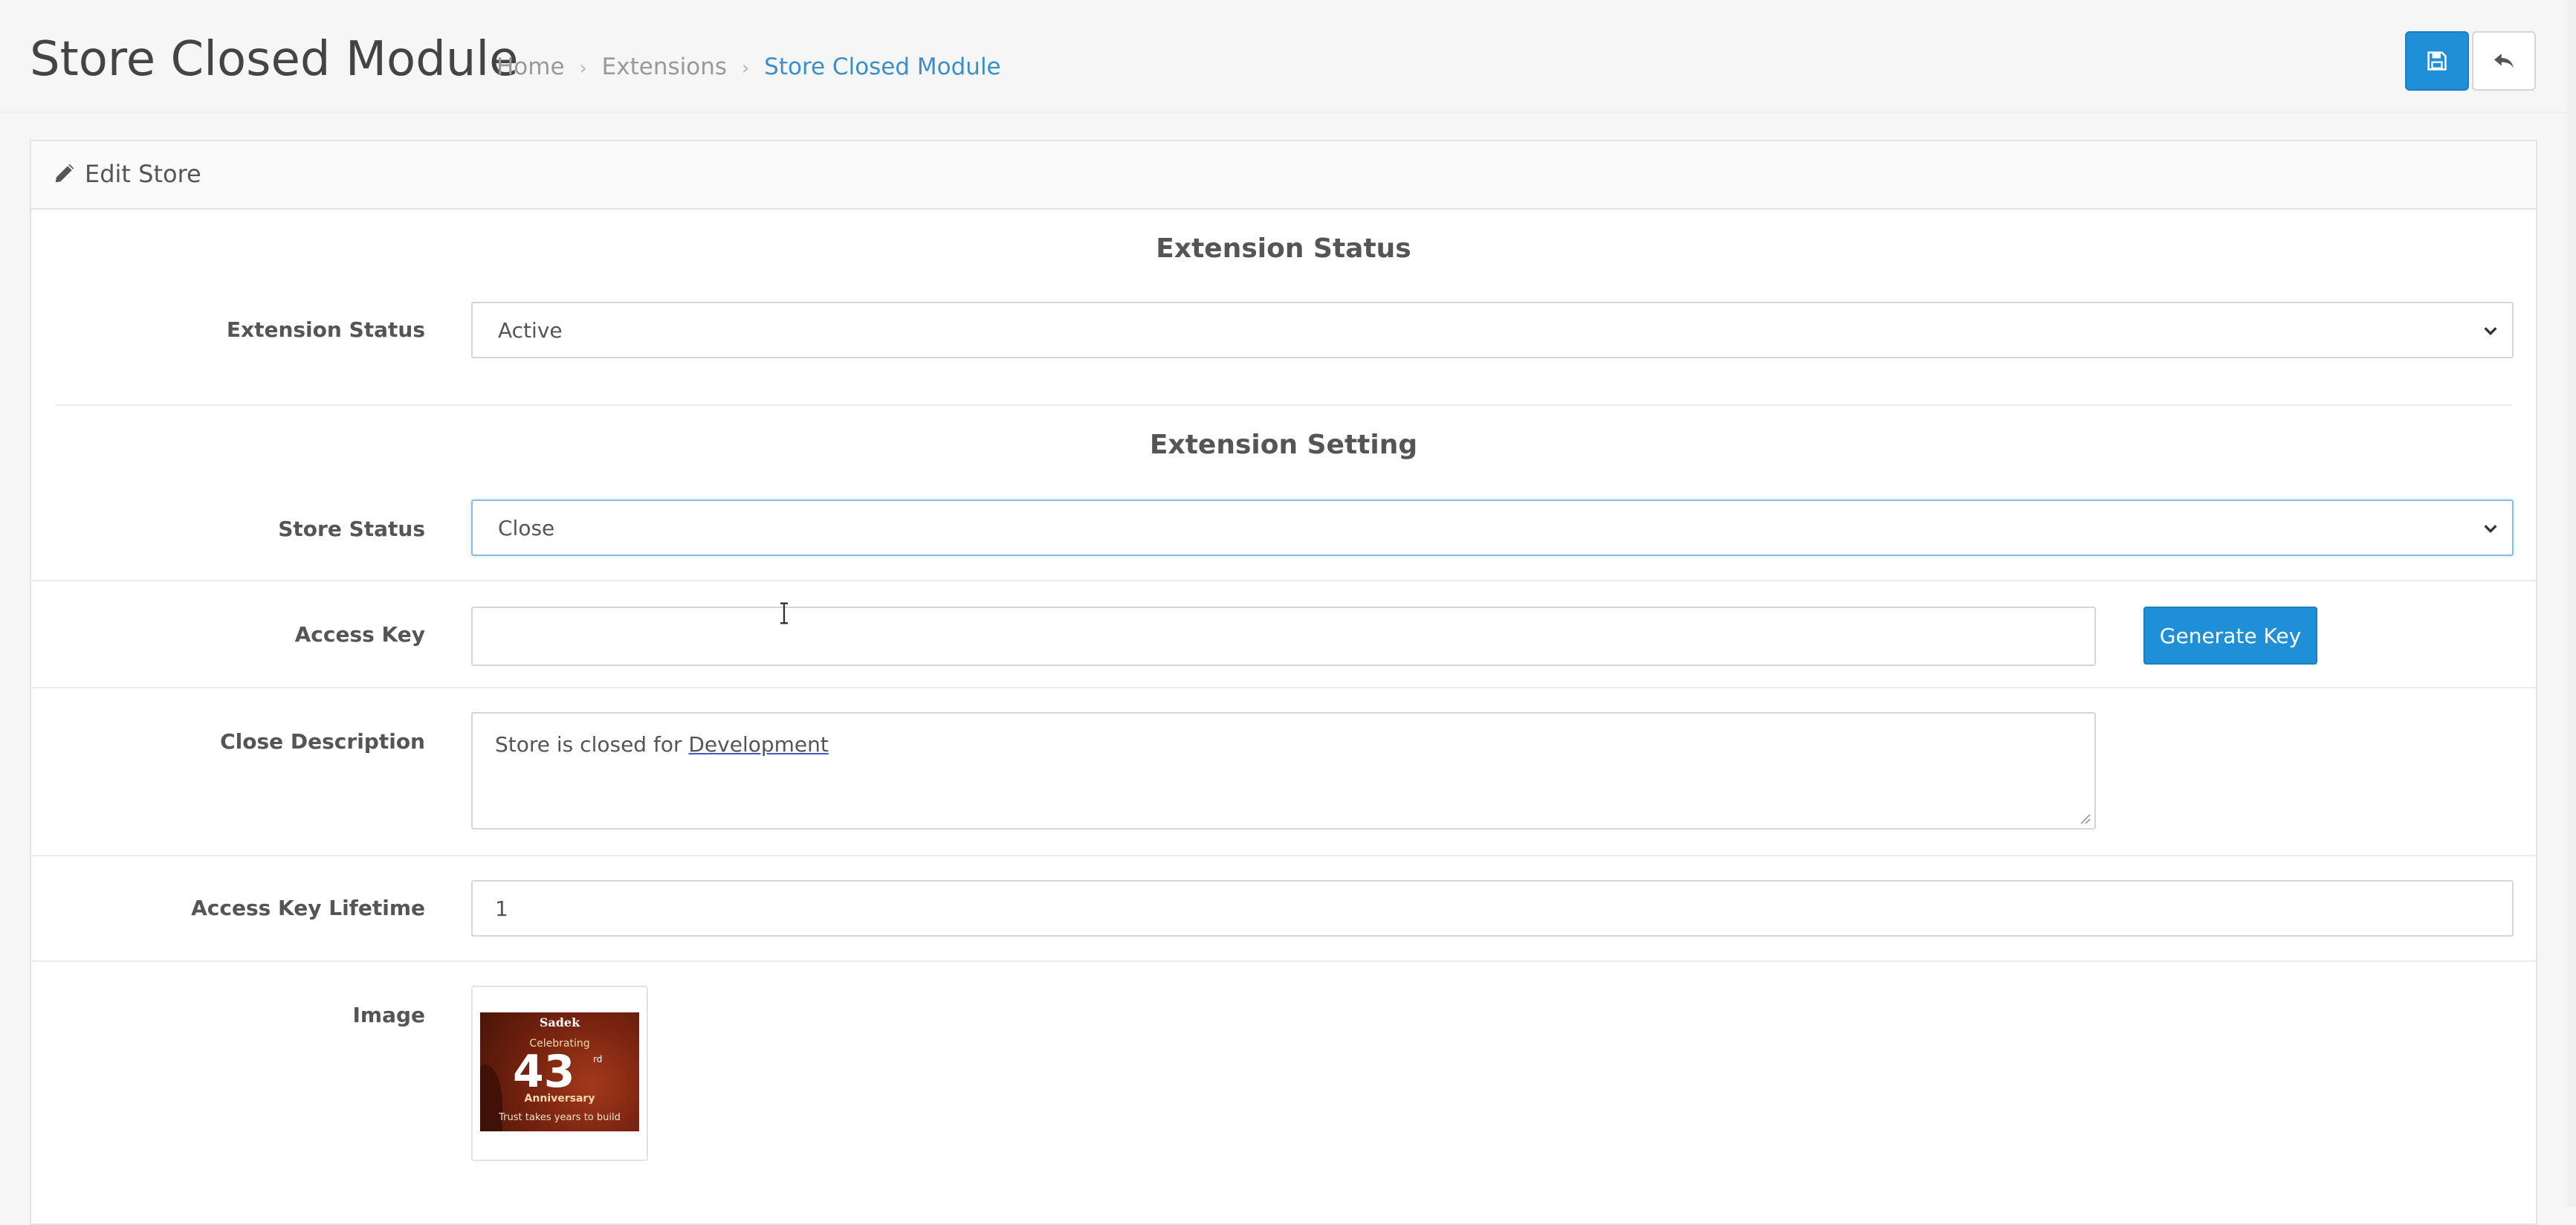  What do you see at coordinates (526, 527) in the screenshot?
I see `store-status-value: Close` at bounding box center [526, 527].